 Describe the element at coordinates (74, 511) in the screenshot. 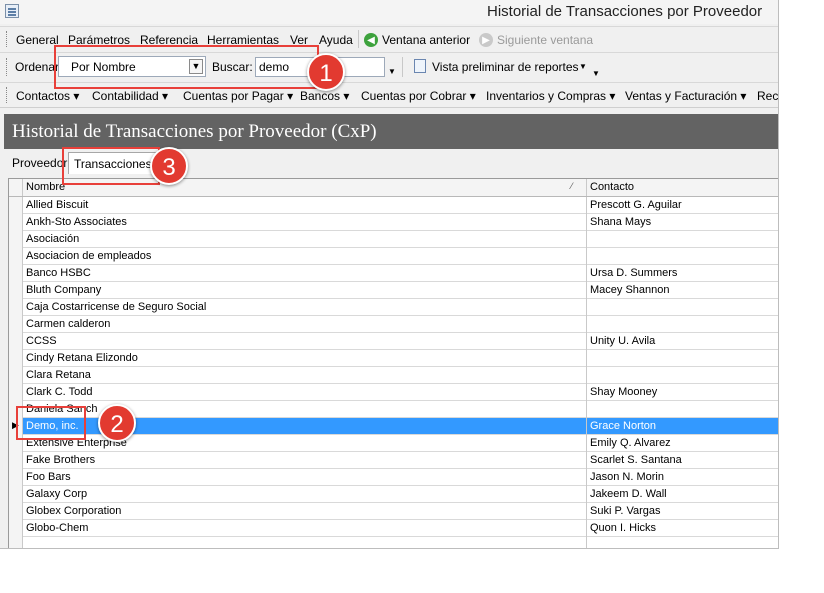

I see `cell-nombre: Globex Corporation` at that location.